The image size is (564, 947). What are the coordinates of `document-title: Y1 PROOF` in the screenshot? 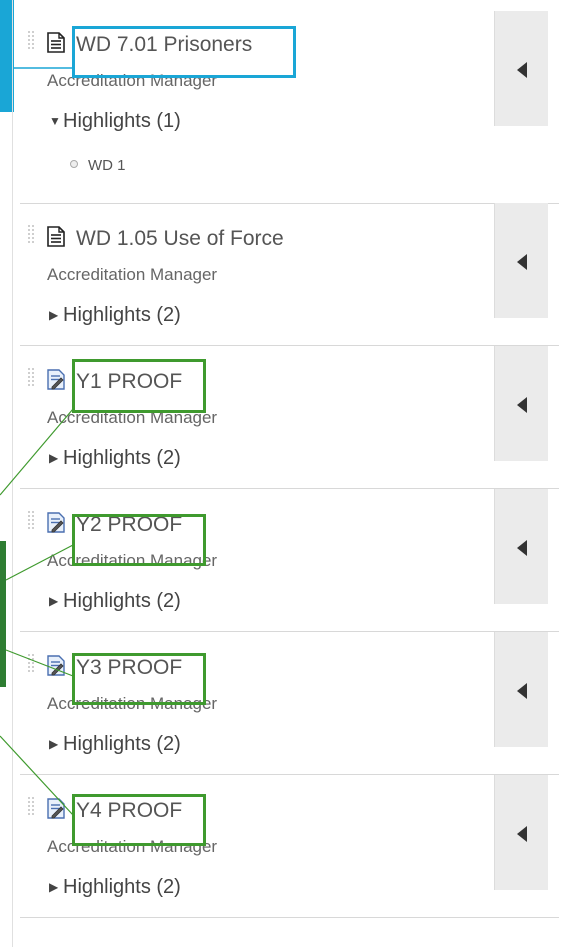 It's located at (129, 382).